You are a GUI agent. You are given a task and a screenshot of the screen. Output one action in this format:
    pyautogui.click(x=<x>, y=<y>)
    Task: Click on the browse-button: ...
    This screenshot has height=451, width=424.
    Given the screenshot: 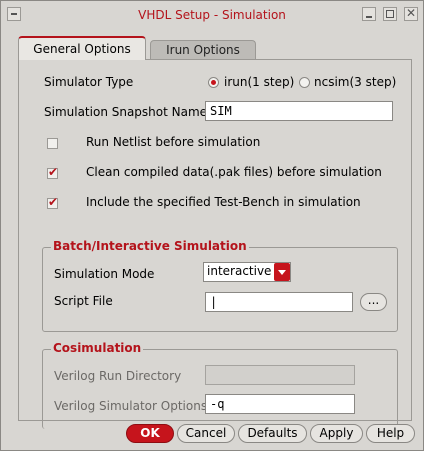 What is the action you would take?
    pyautogui.click(x=373, y=302)
    